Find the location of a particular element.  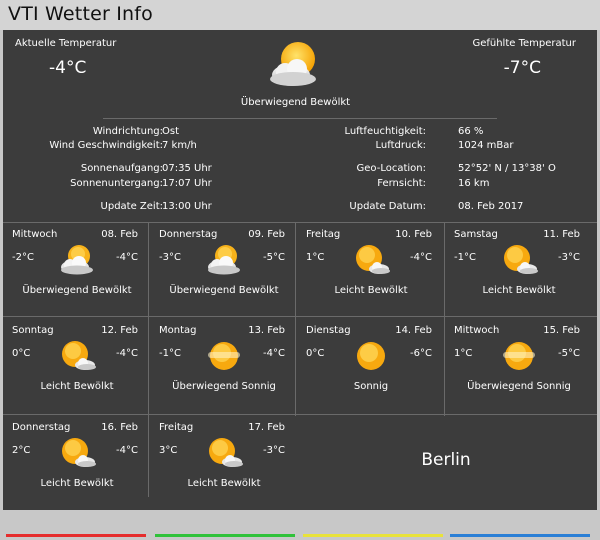

title-bar: VTI Wetter Info is located at coordinates (300, 15).